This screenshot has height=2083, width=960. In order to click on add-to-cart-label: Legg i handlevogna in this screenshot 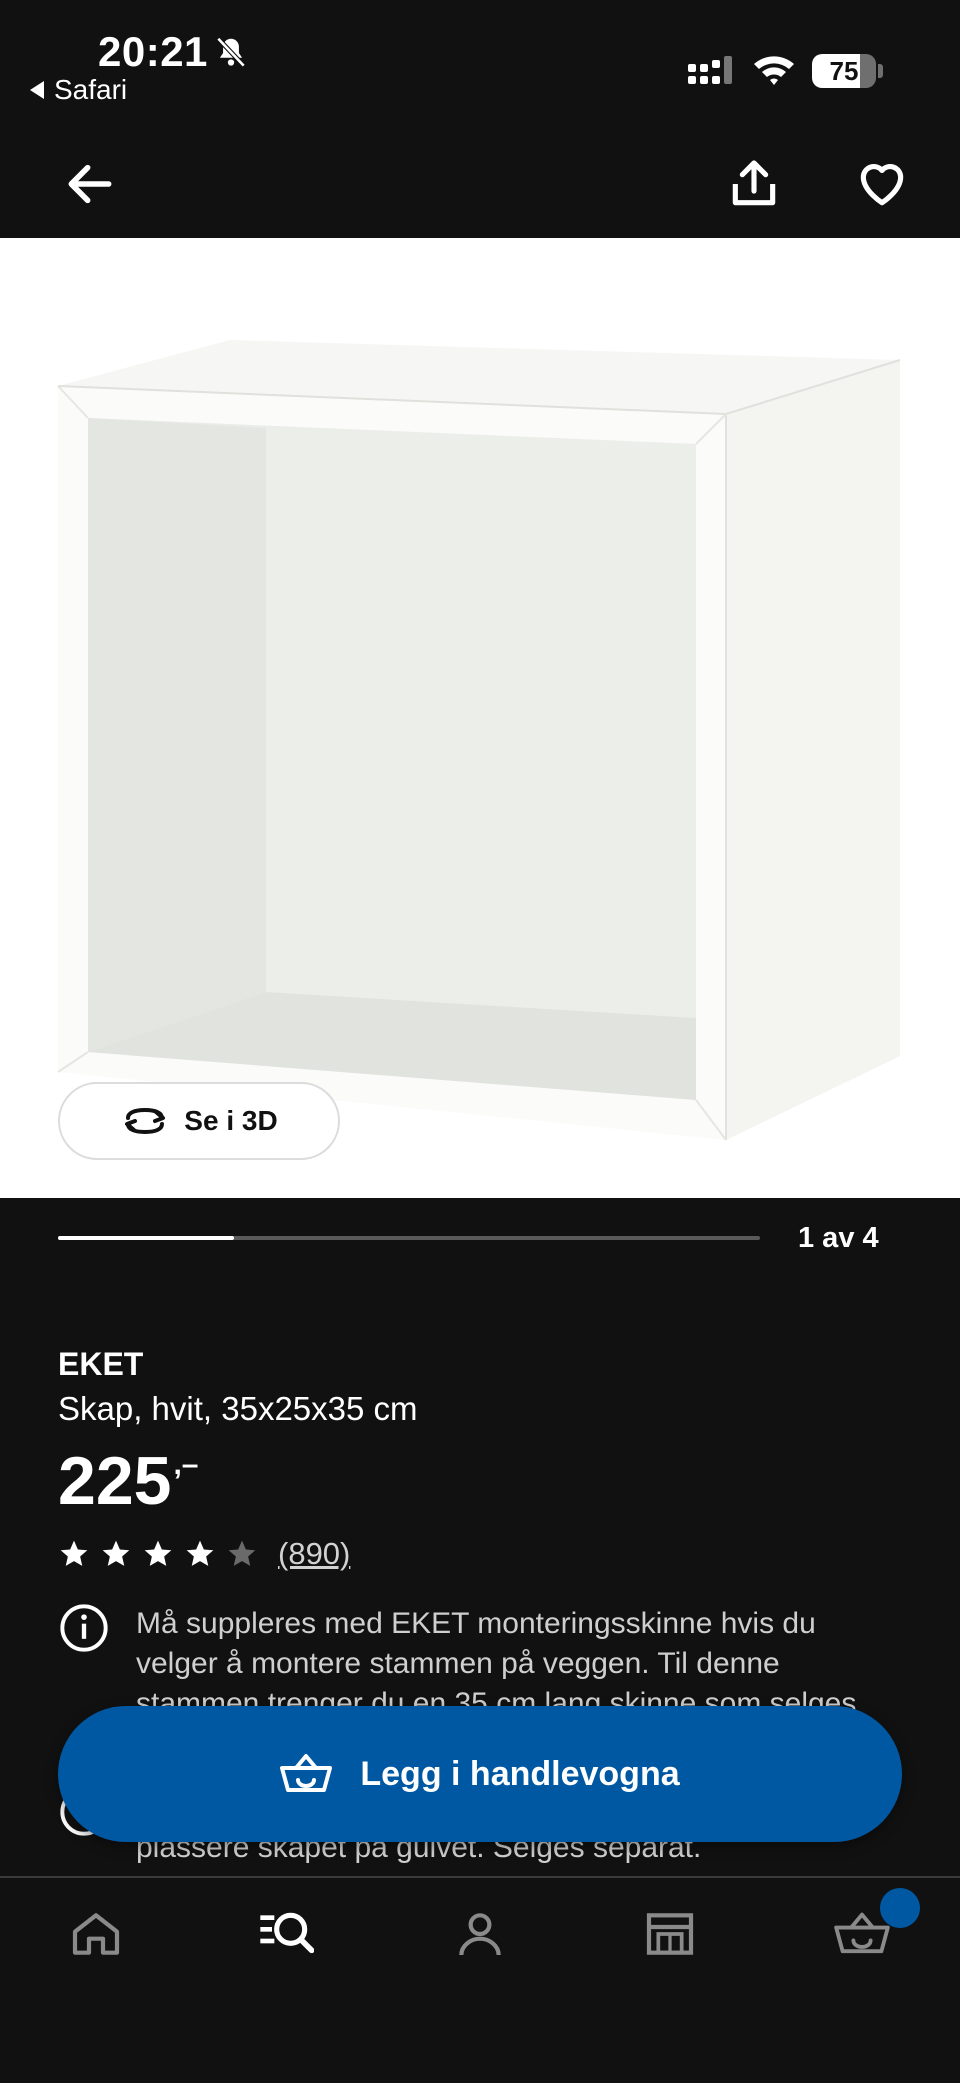, I will do `click(520, 1773)`.